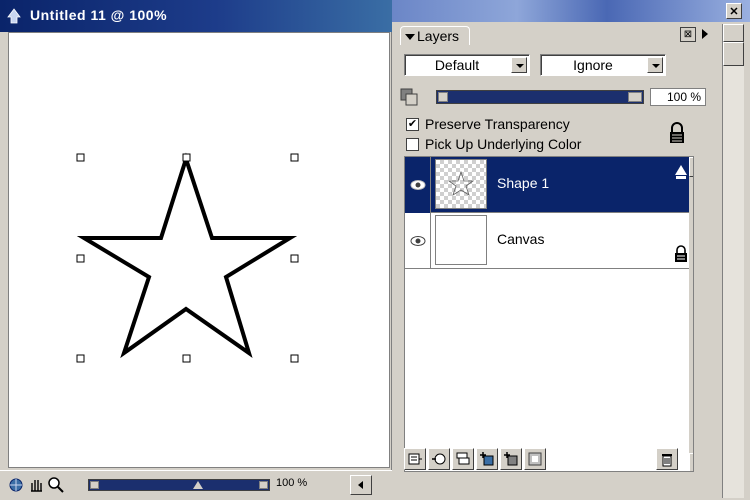  Describe the element at coordinates (412, 144) in the screenshot. I see `pick-up-underlying-color-checkbox` at that location.